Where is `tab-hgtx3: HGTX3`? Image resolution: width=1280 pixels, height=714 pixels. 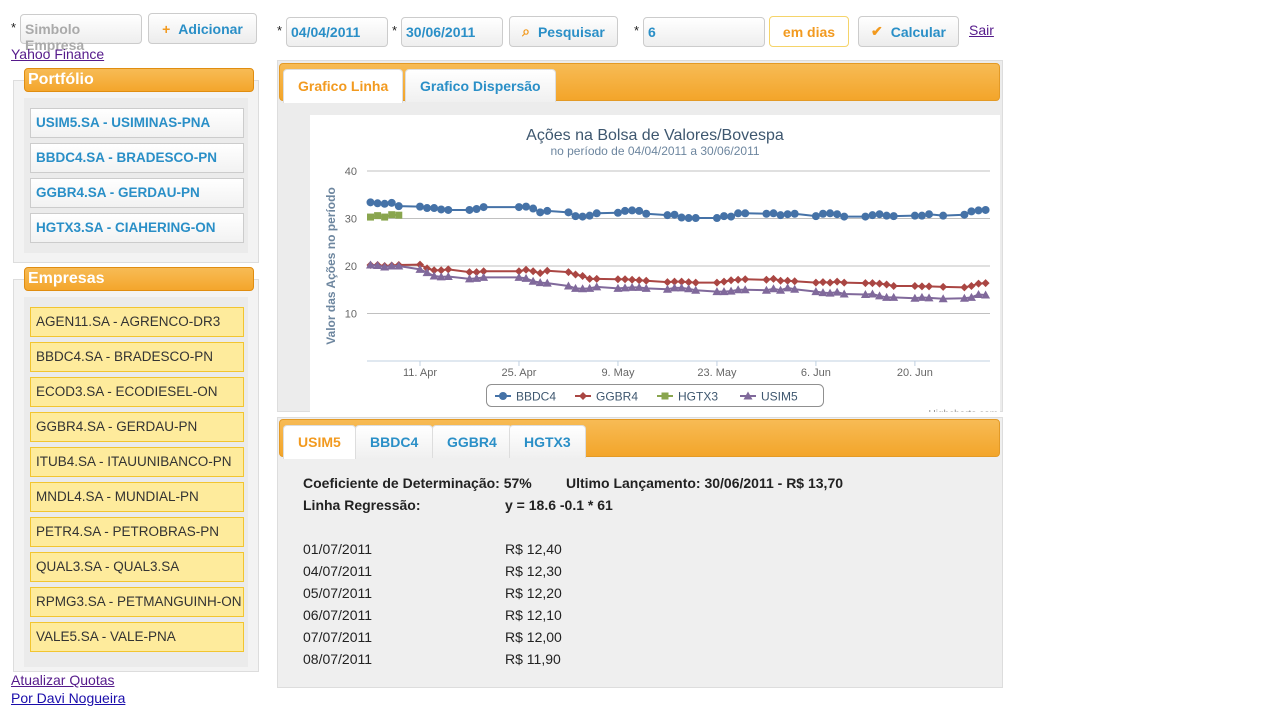
tab-hgtx3: HGTX3 is located at coordinates (547, 441).